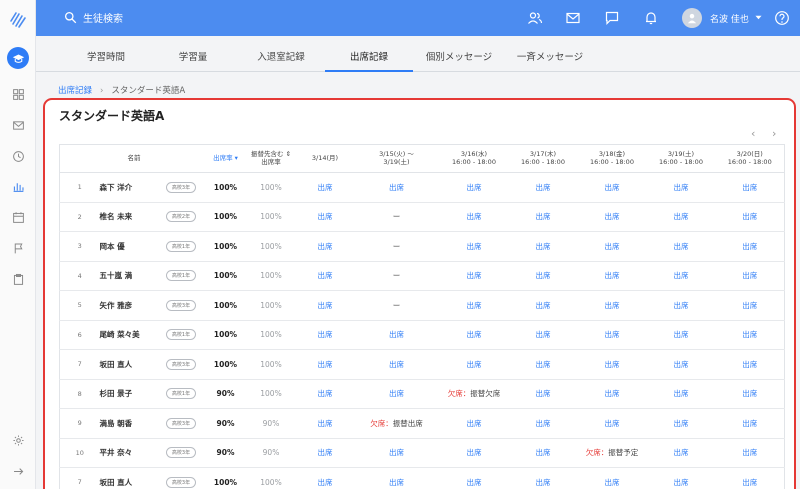 The width and height of the screenshot is (800, 489). I want to click on sidebar-item-history, so click(18, 156).